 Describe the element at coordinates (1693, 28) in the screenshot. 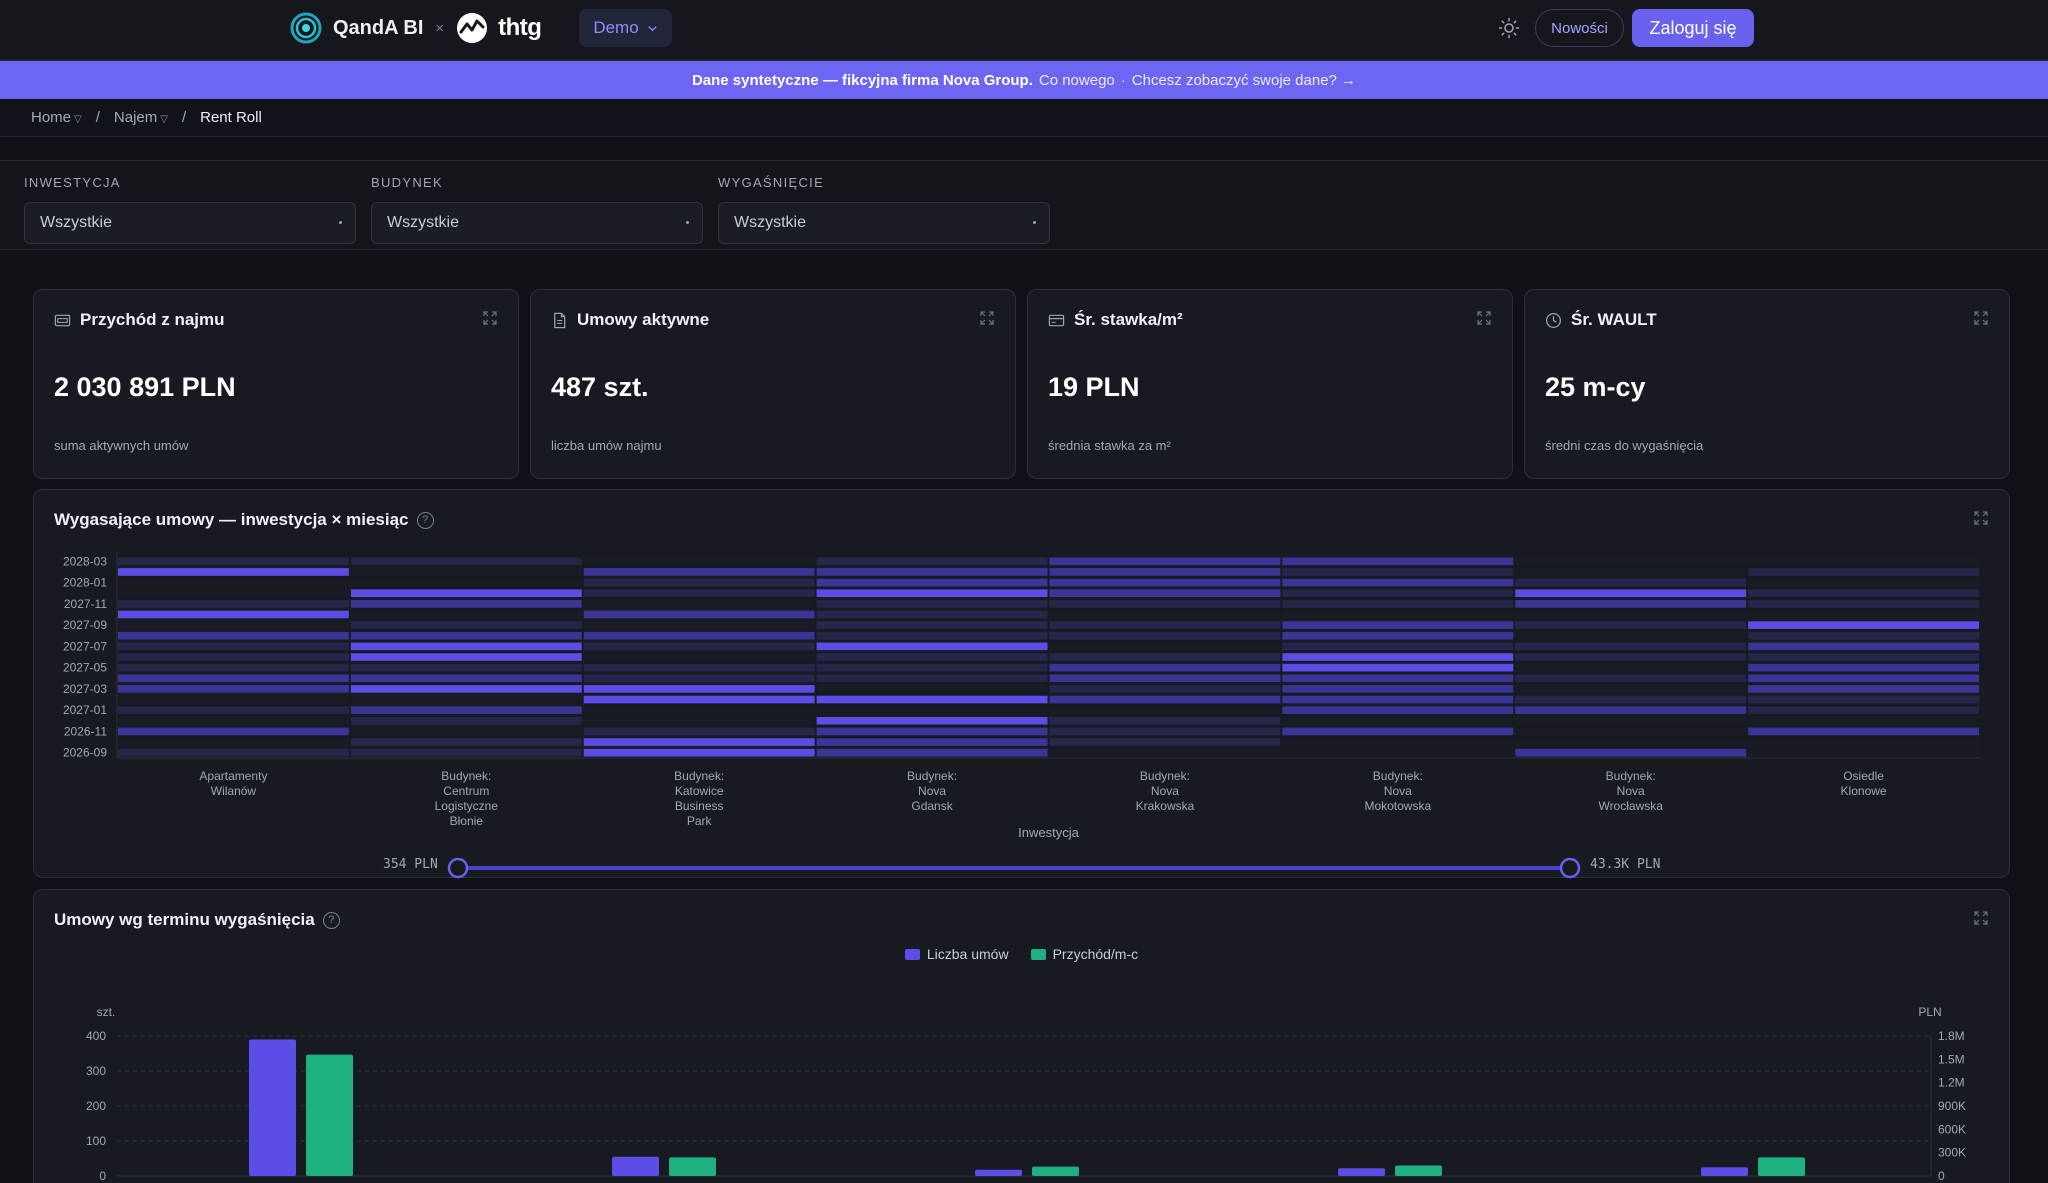

I see `login-button: Zaloguj się` at that location.